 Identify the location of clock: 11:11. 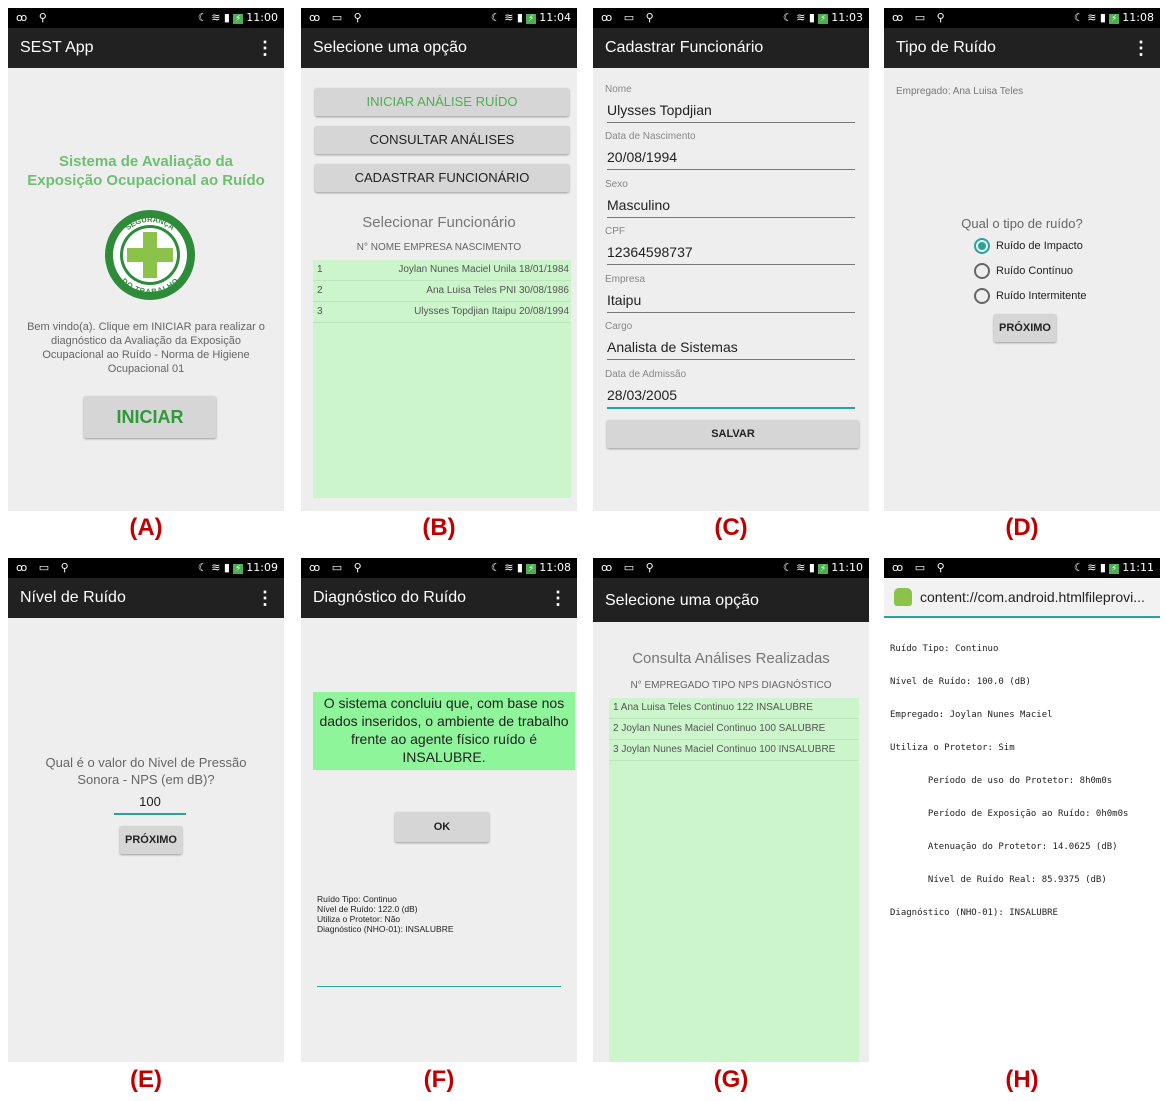
(1138, 567).